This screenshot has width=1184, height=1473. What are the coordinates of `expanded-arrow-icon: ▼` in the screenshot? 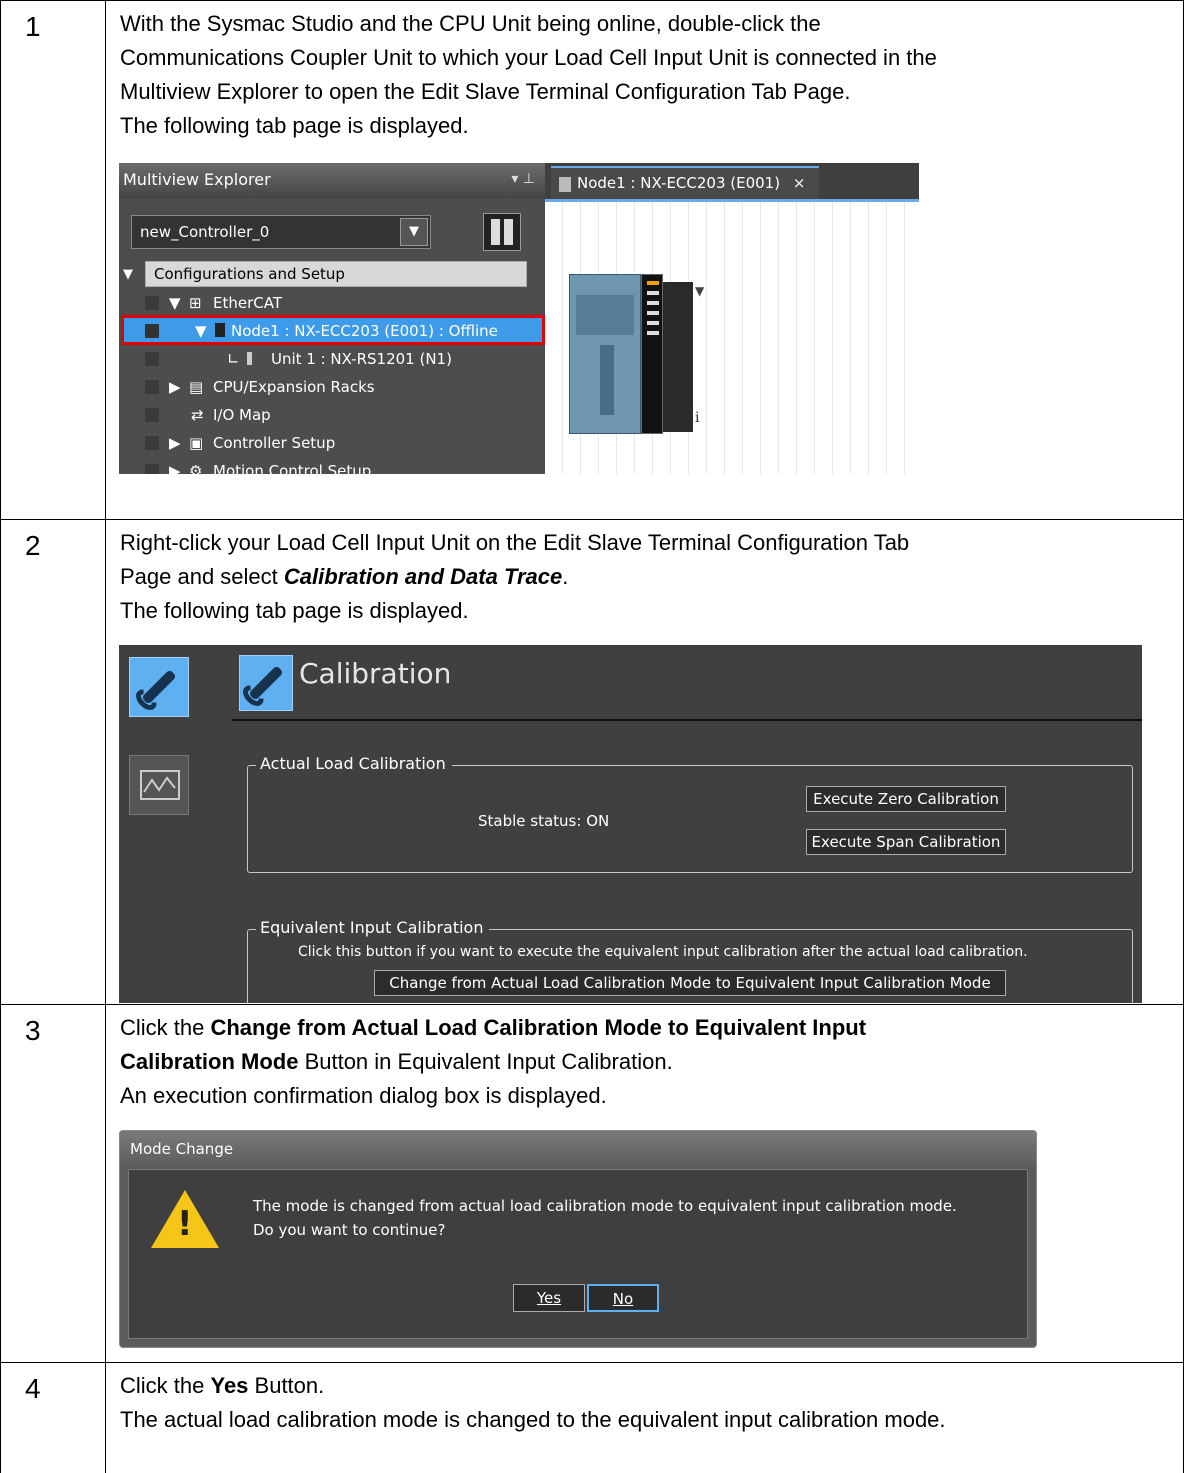 It's located at (201, 331).